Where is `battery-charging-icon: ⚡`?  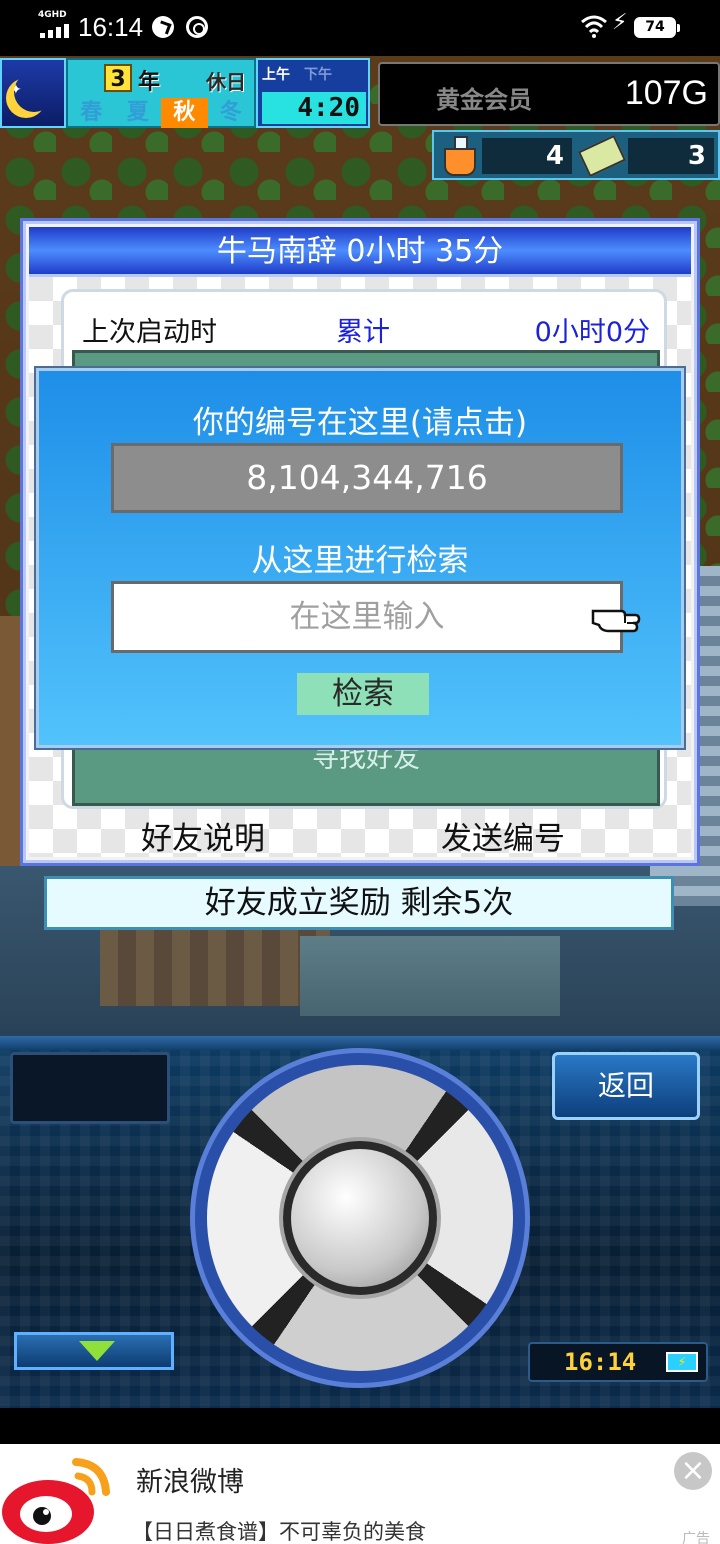
battery-charging-icon: ⚡ is located at coordinates (682, 1362).